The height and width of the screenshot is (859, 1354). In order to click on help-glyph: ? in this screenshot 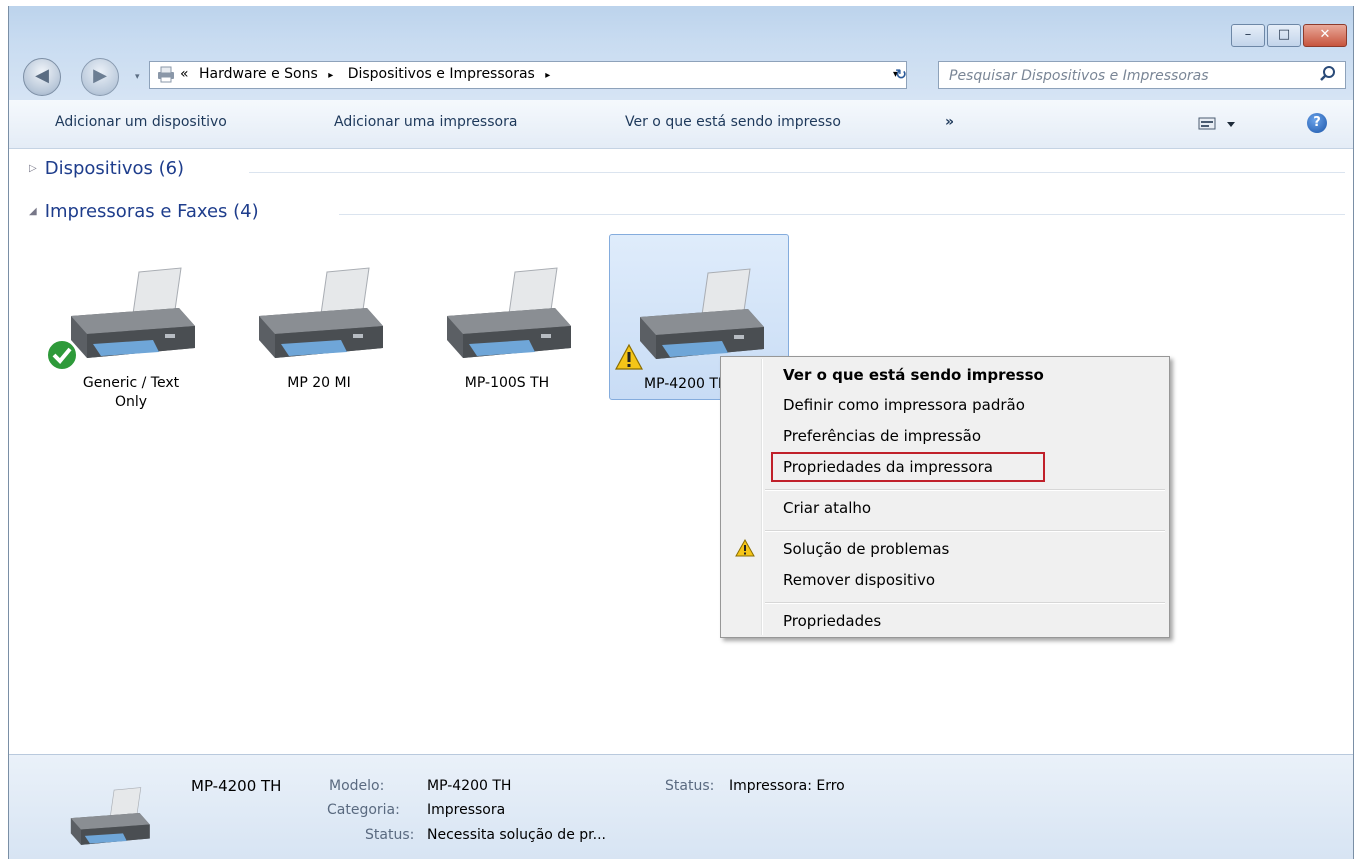, I will do `click(1317, 122)`.